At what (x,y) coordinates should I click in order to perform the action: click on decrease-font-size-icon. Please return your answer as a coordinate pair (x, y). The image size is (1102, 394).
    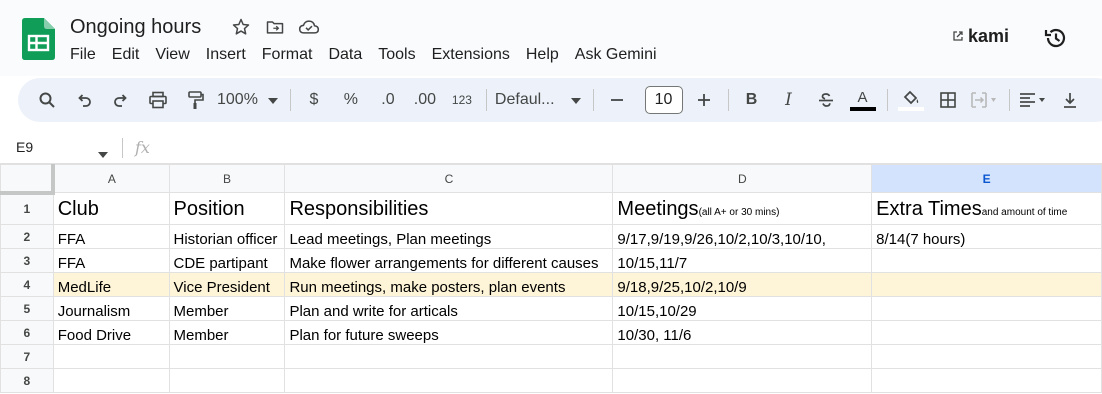
    Looking at the image, I should click on (617, 100).